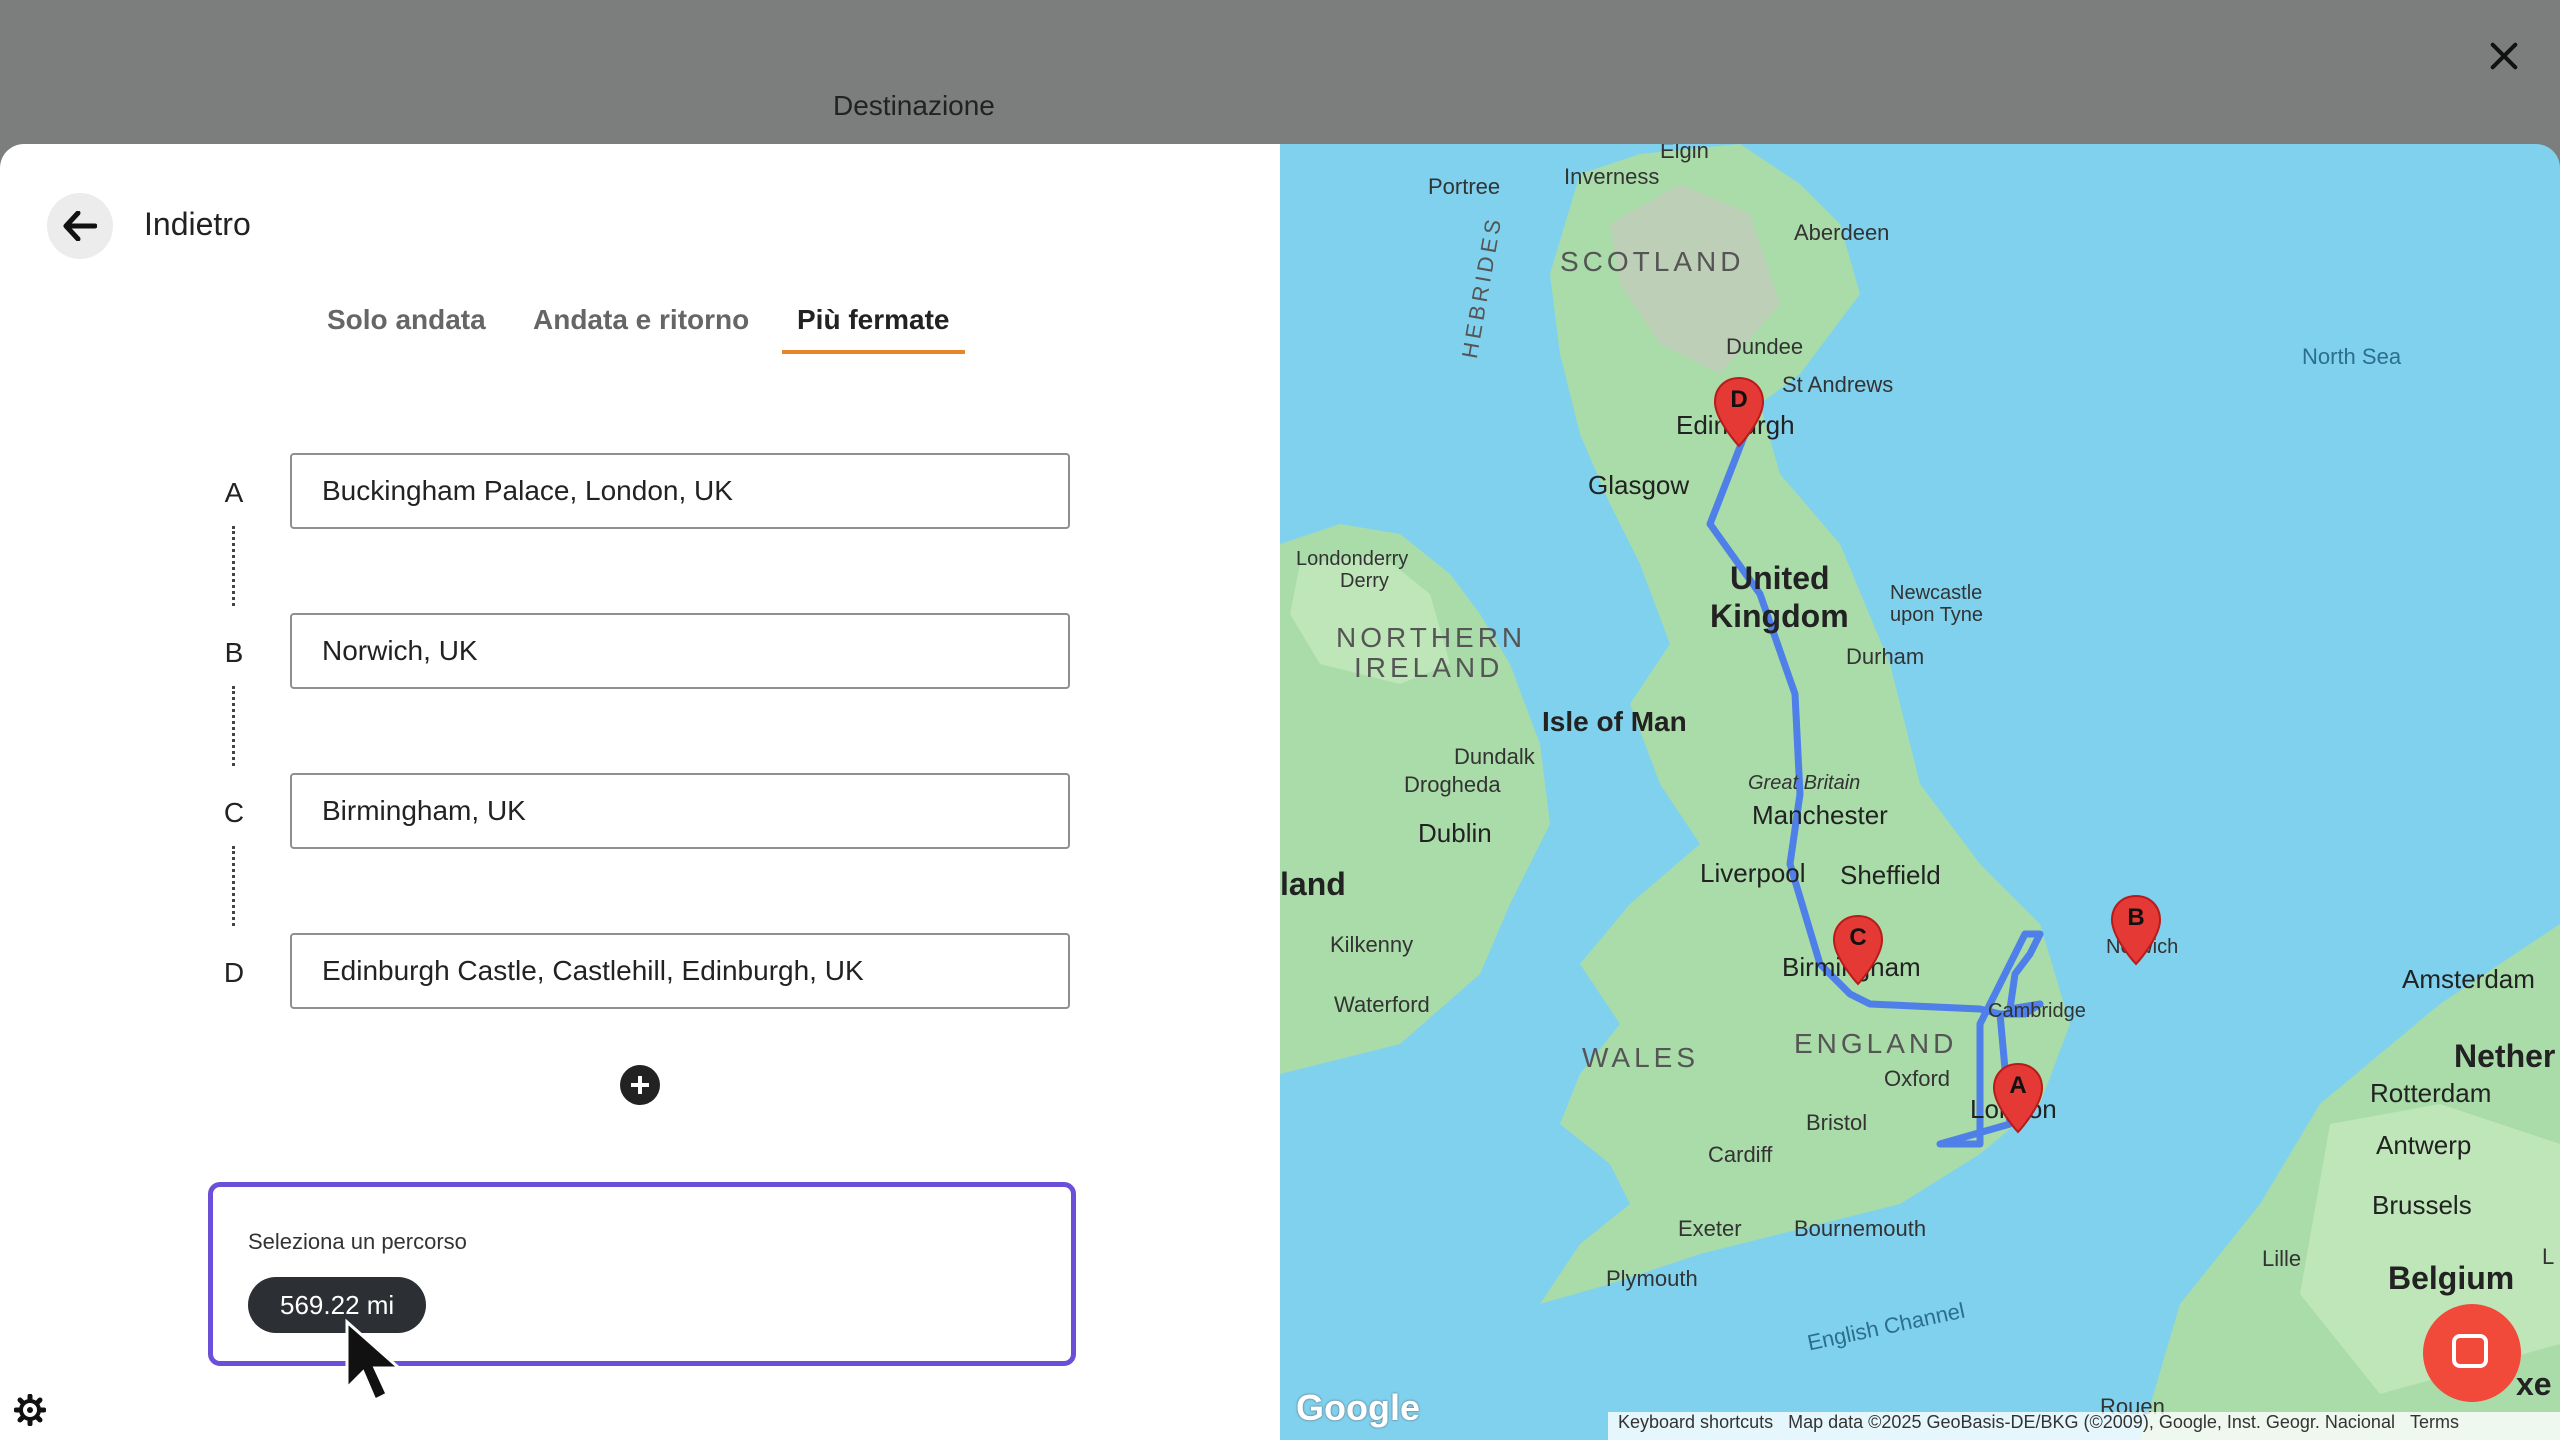 The image size is (2560, 1440). I want to click on map-label: Cardiff, so click(1740, 1154).